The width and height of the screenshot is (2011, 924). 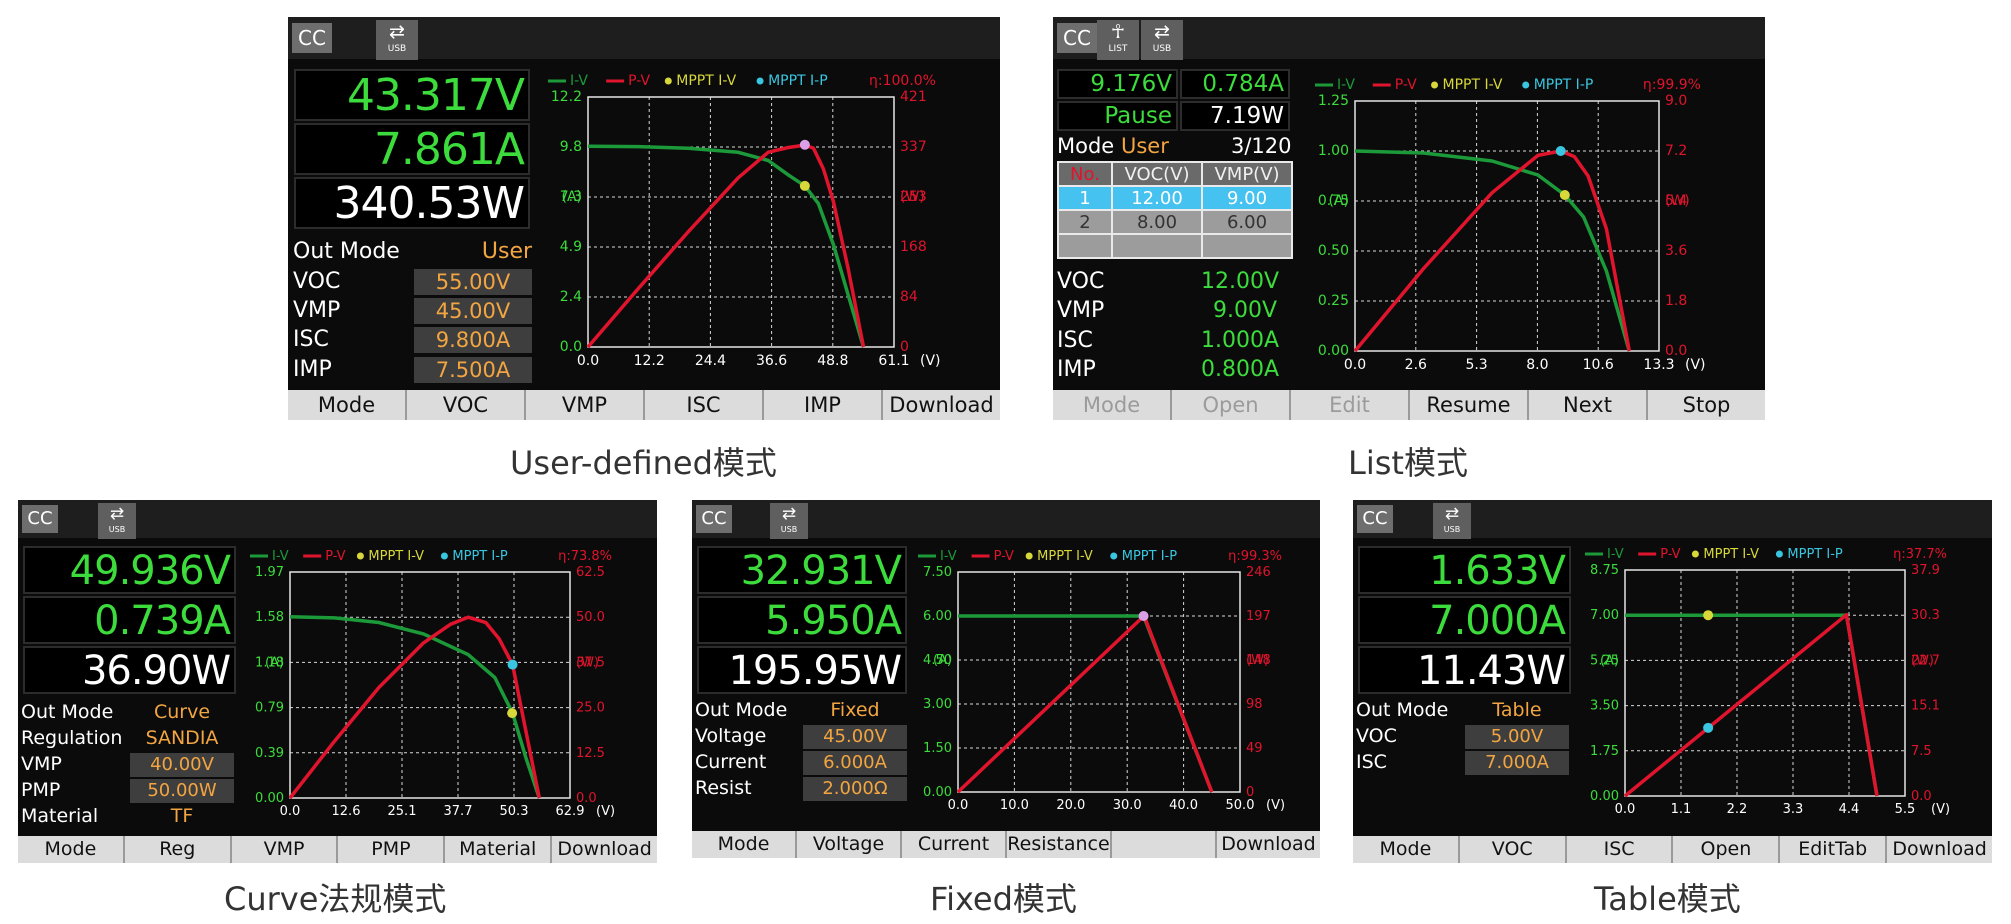 I want to click on softkey-edit: Edit, so click(x=1350, y=405).